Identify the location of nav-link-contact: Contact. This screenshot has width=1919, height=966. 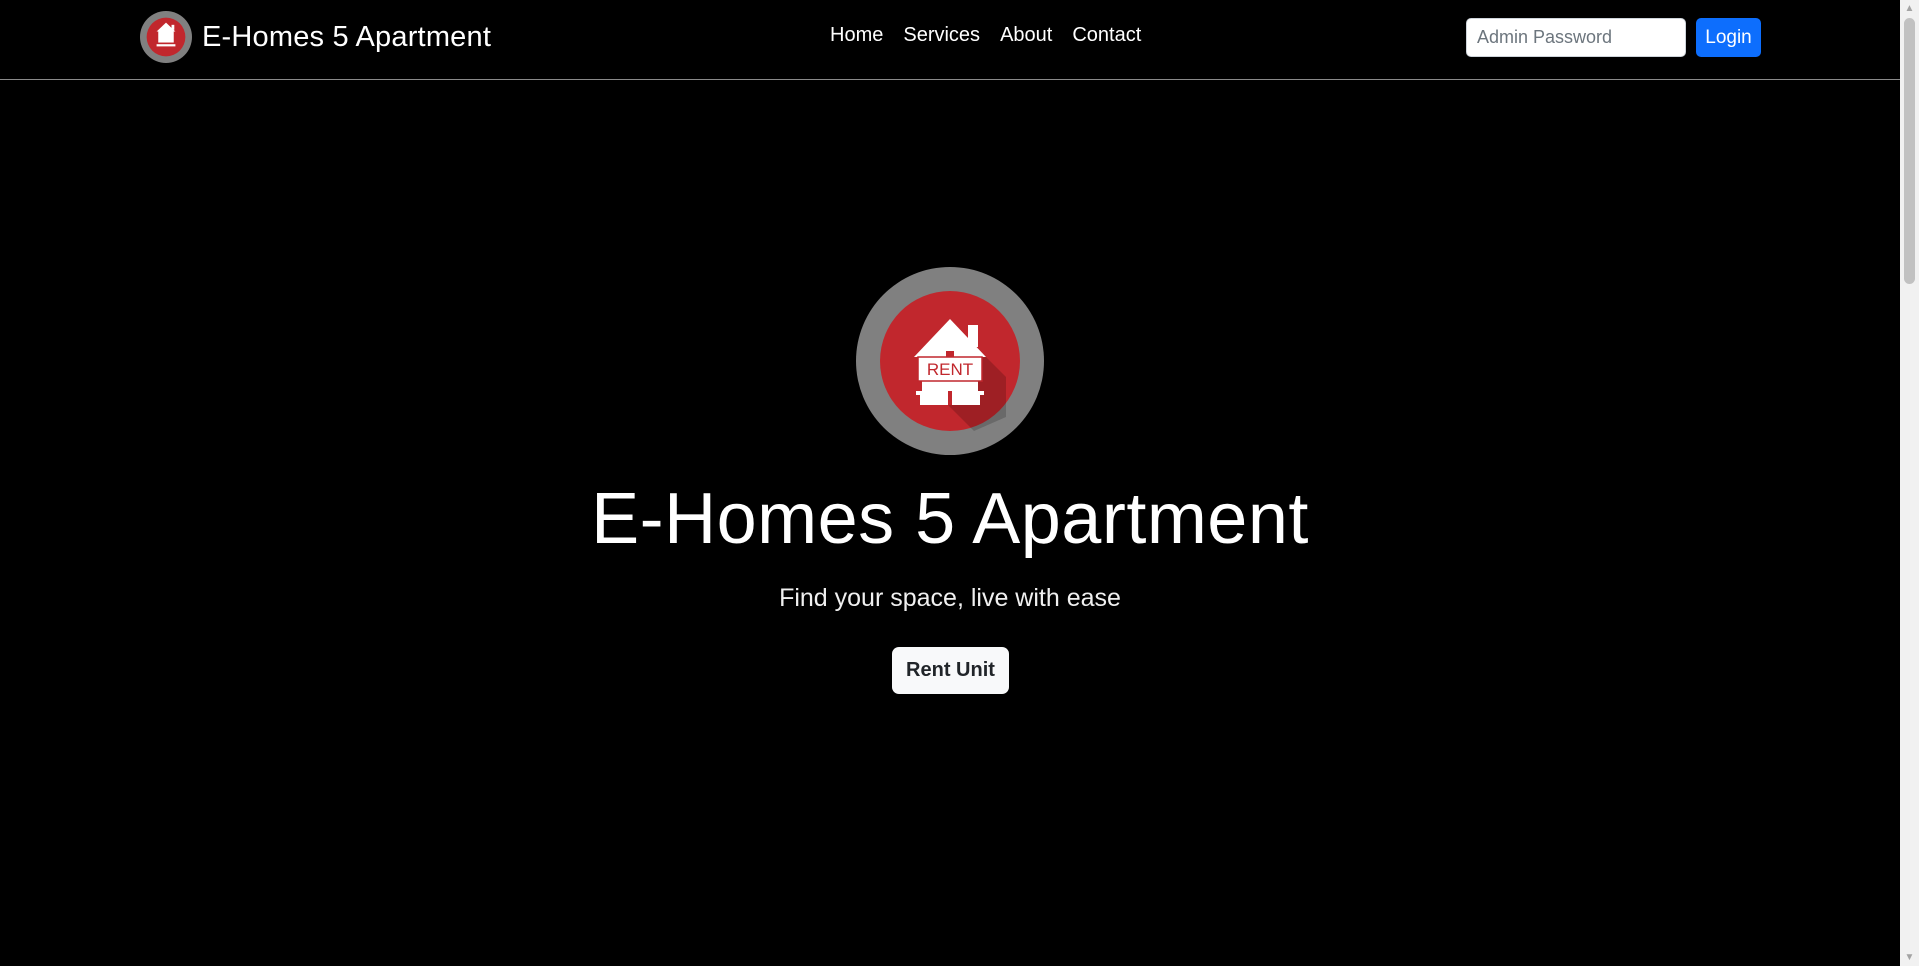
(1106, 35).